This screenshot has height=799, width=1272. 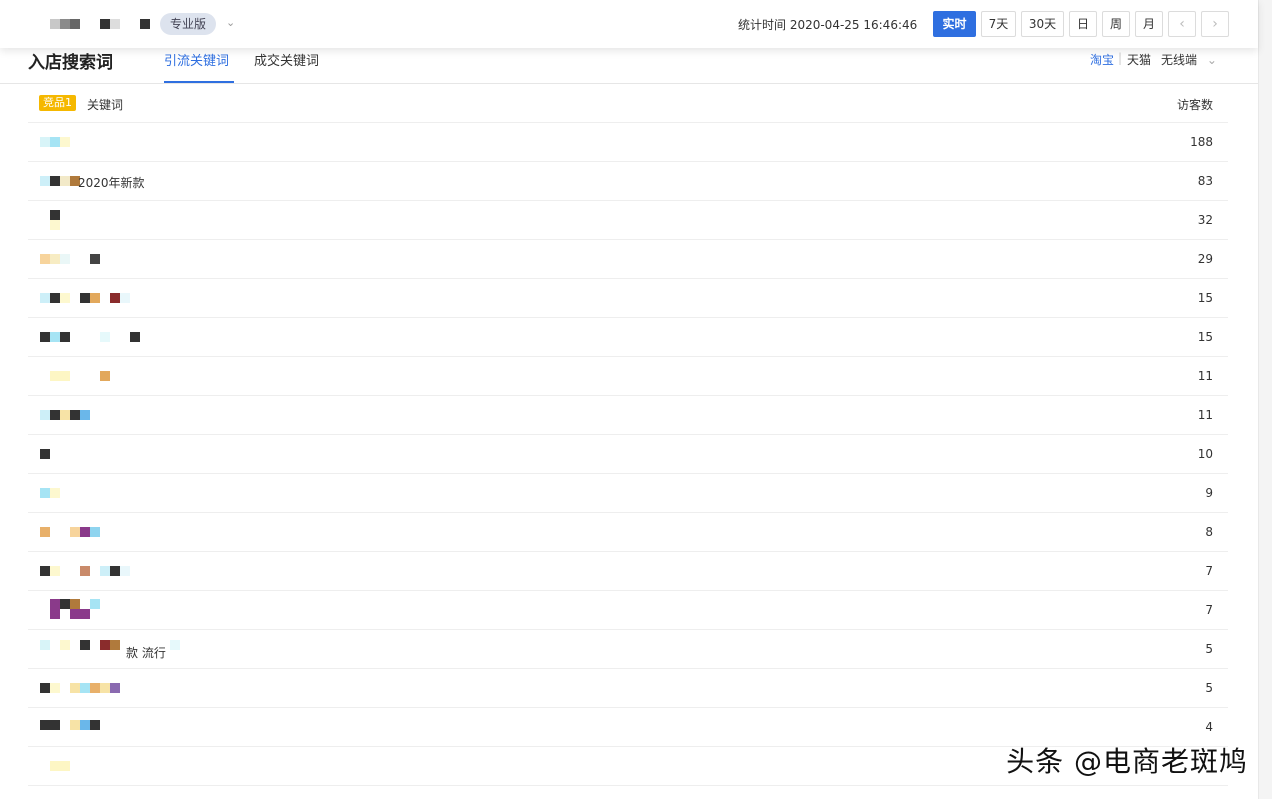 What do you see at coordinates (1102, 59) in the screenshot?
I see `platform-taobao: 淘宝` at bounding box center [1102, 59].